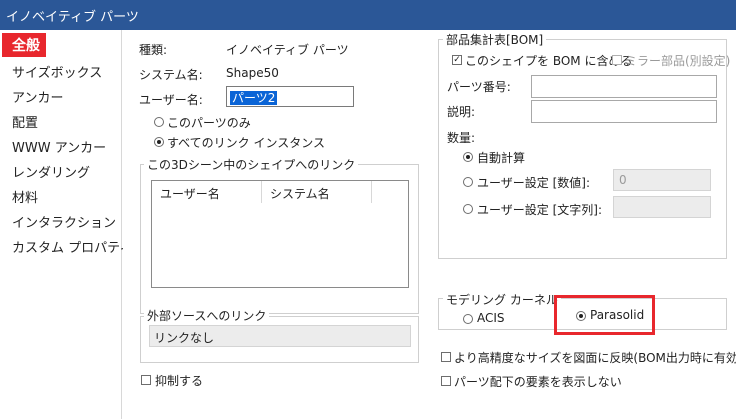  What do you see at coordinates (538, 382) in the screenshot?
I see `hide-child-elements-label: パーツ配下の要素を表示しない` at bounding box center [538, 382].